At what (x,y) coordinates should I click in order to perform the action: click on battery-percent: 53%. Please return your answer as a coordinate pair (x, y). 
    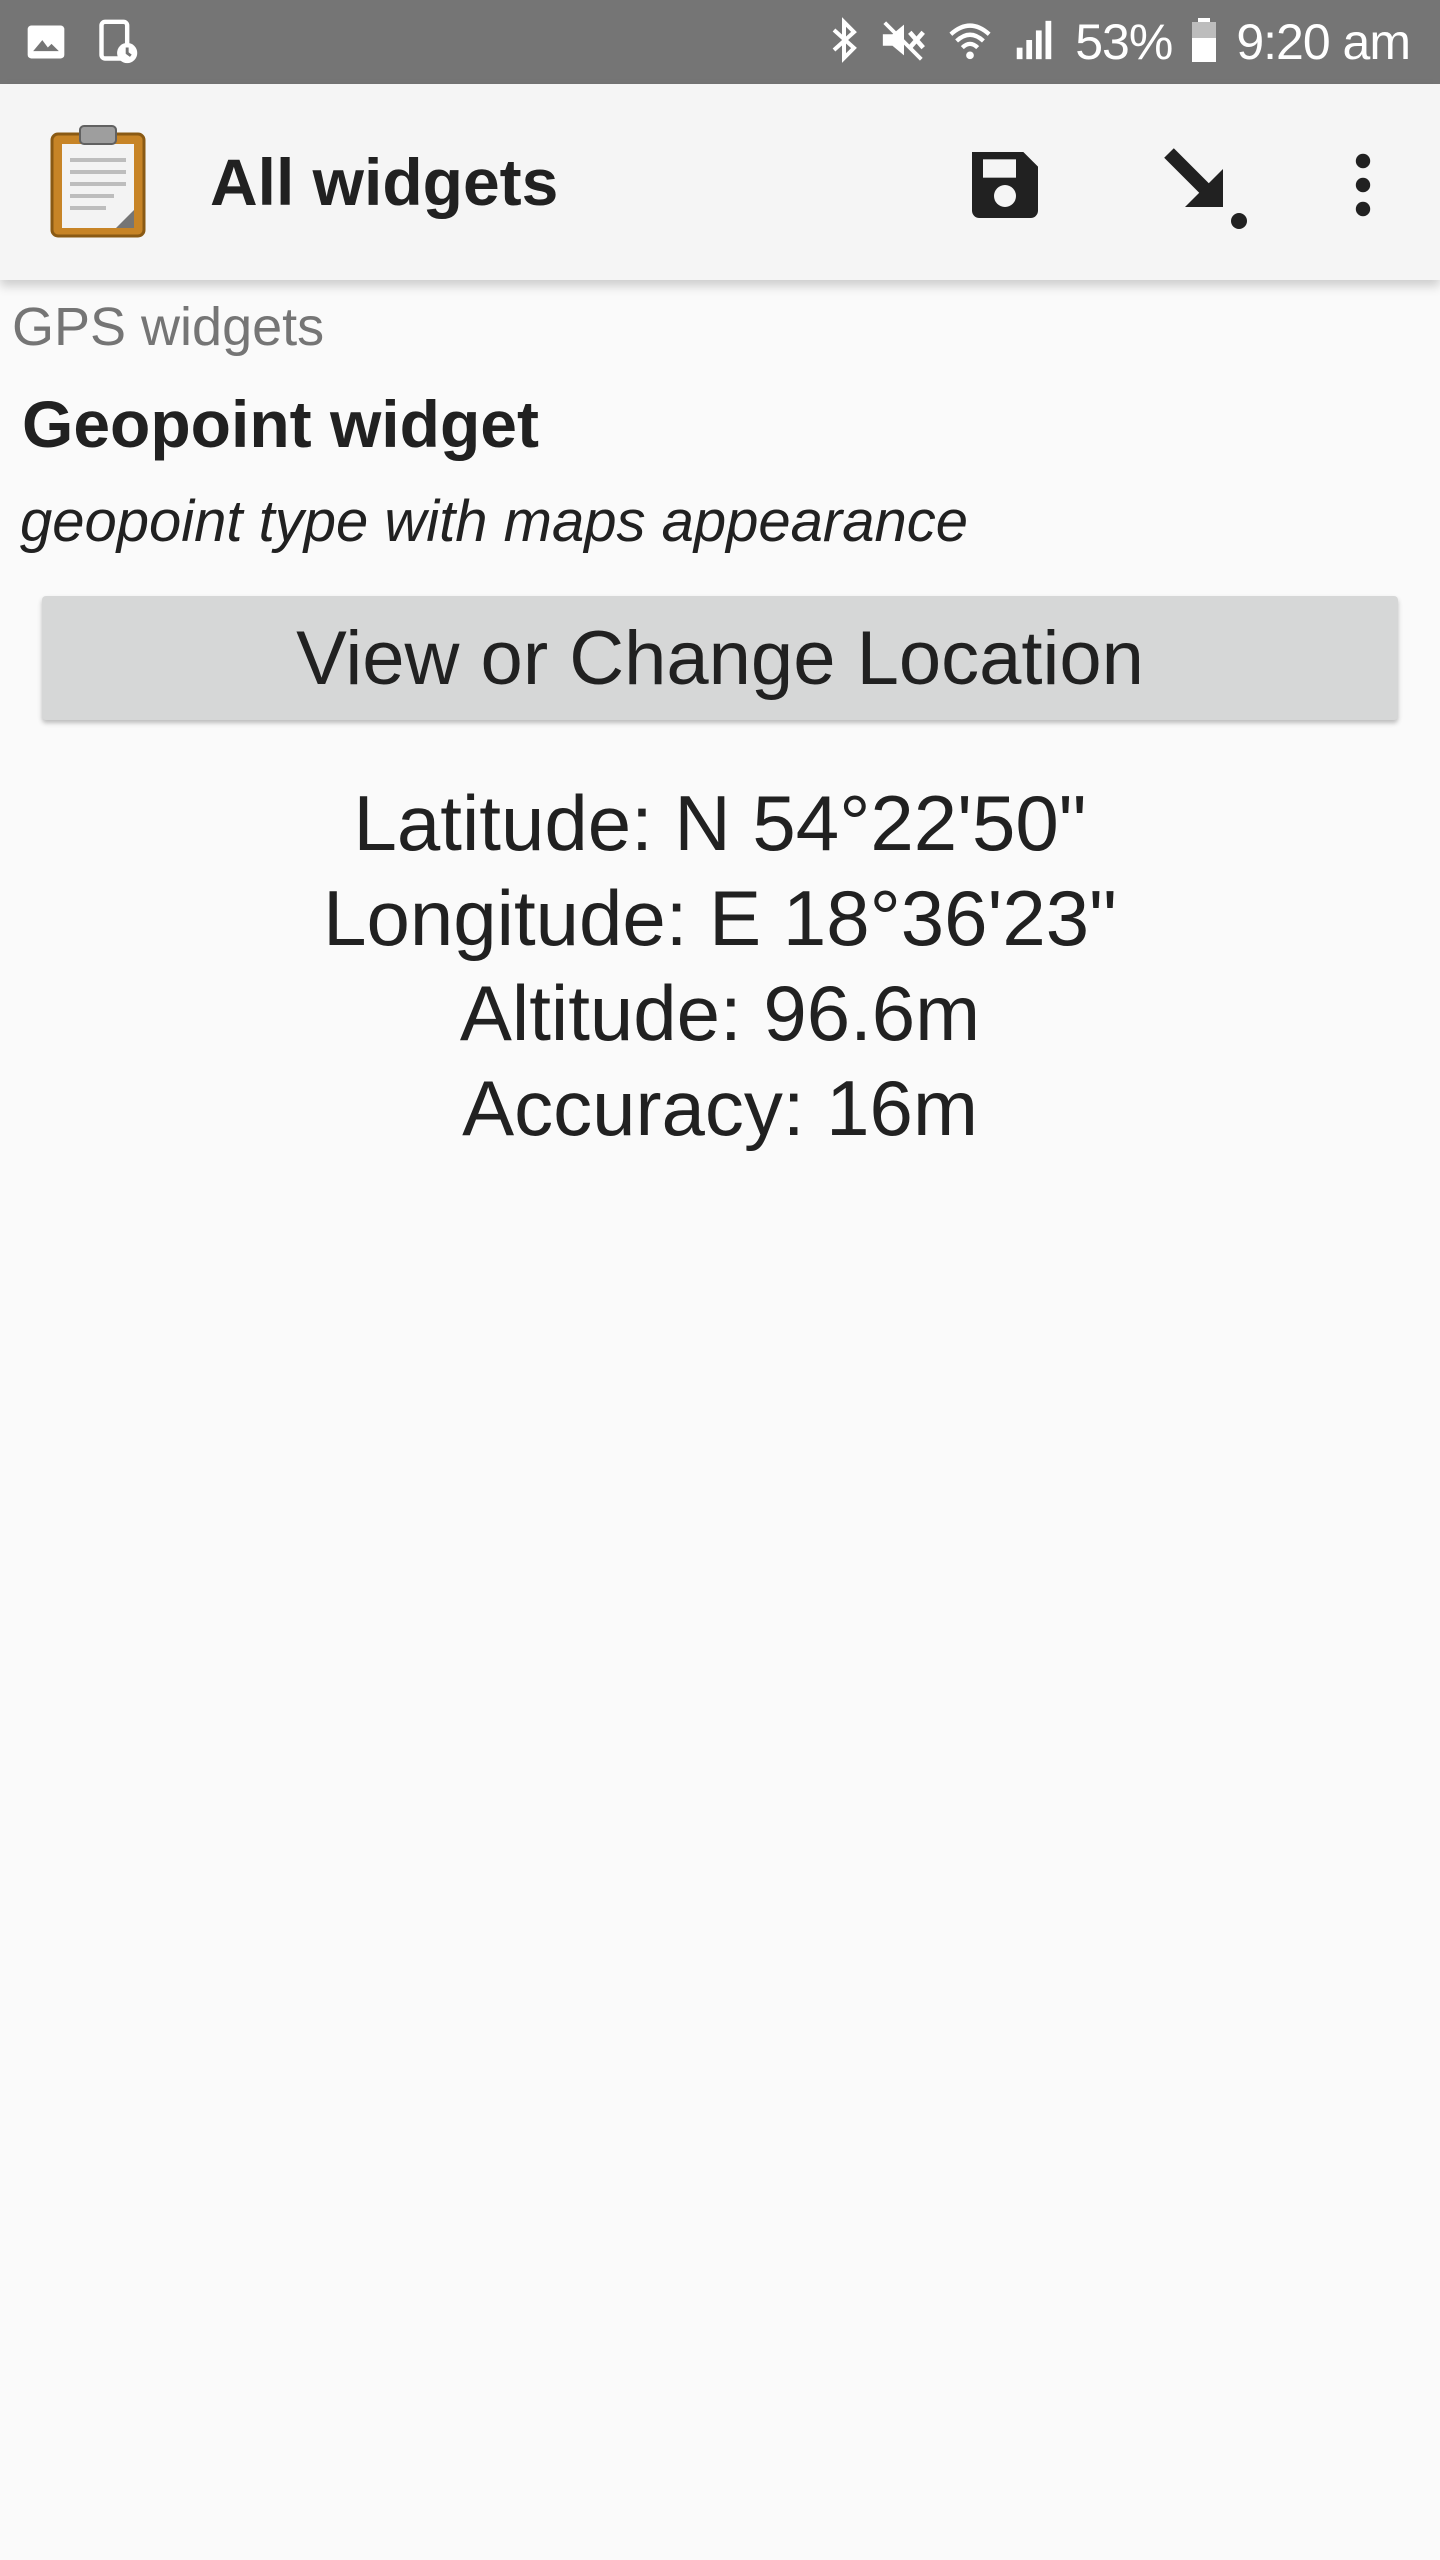
    Looking at the image, I should click on (1124, 42).